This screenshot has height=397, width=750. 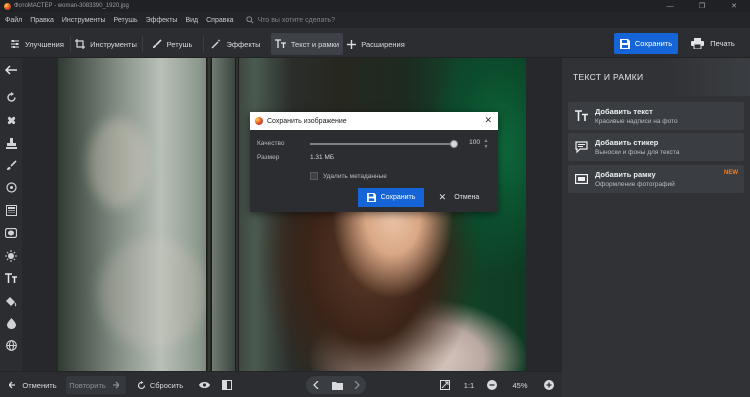 I want to click on window-frame, so click(x=237, y=214).